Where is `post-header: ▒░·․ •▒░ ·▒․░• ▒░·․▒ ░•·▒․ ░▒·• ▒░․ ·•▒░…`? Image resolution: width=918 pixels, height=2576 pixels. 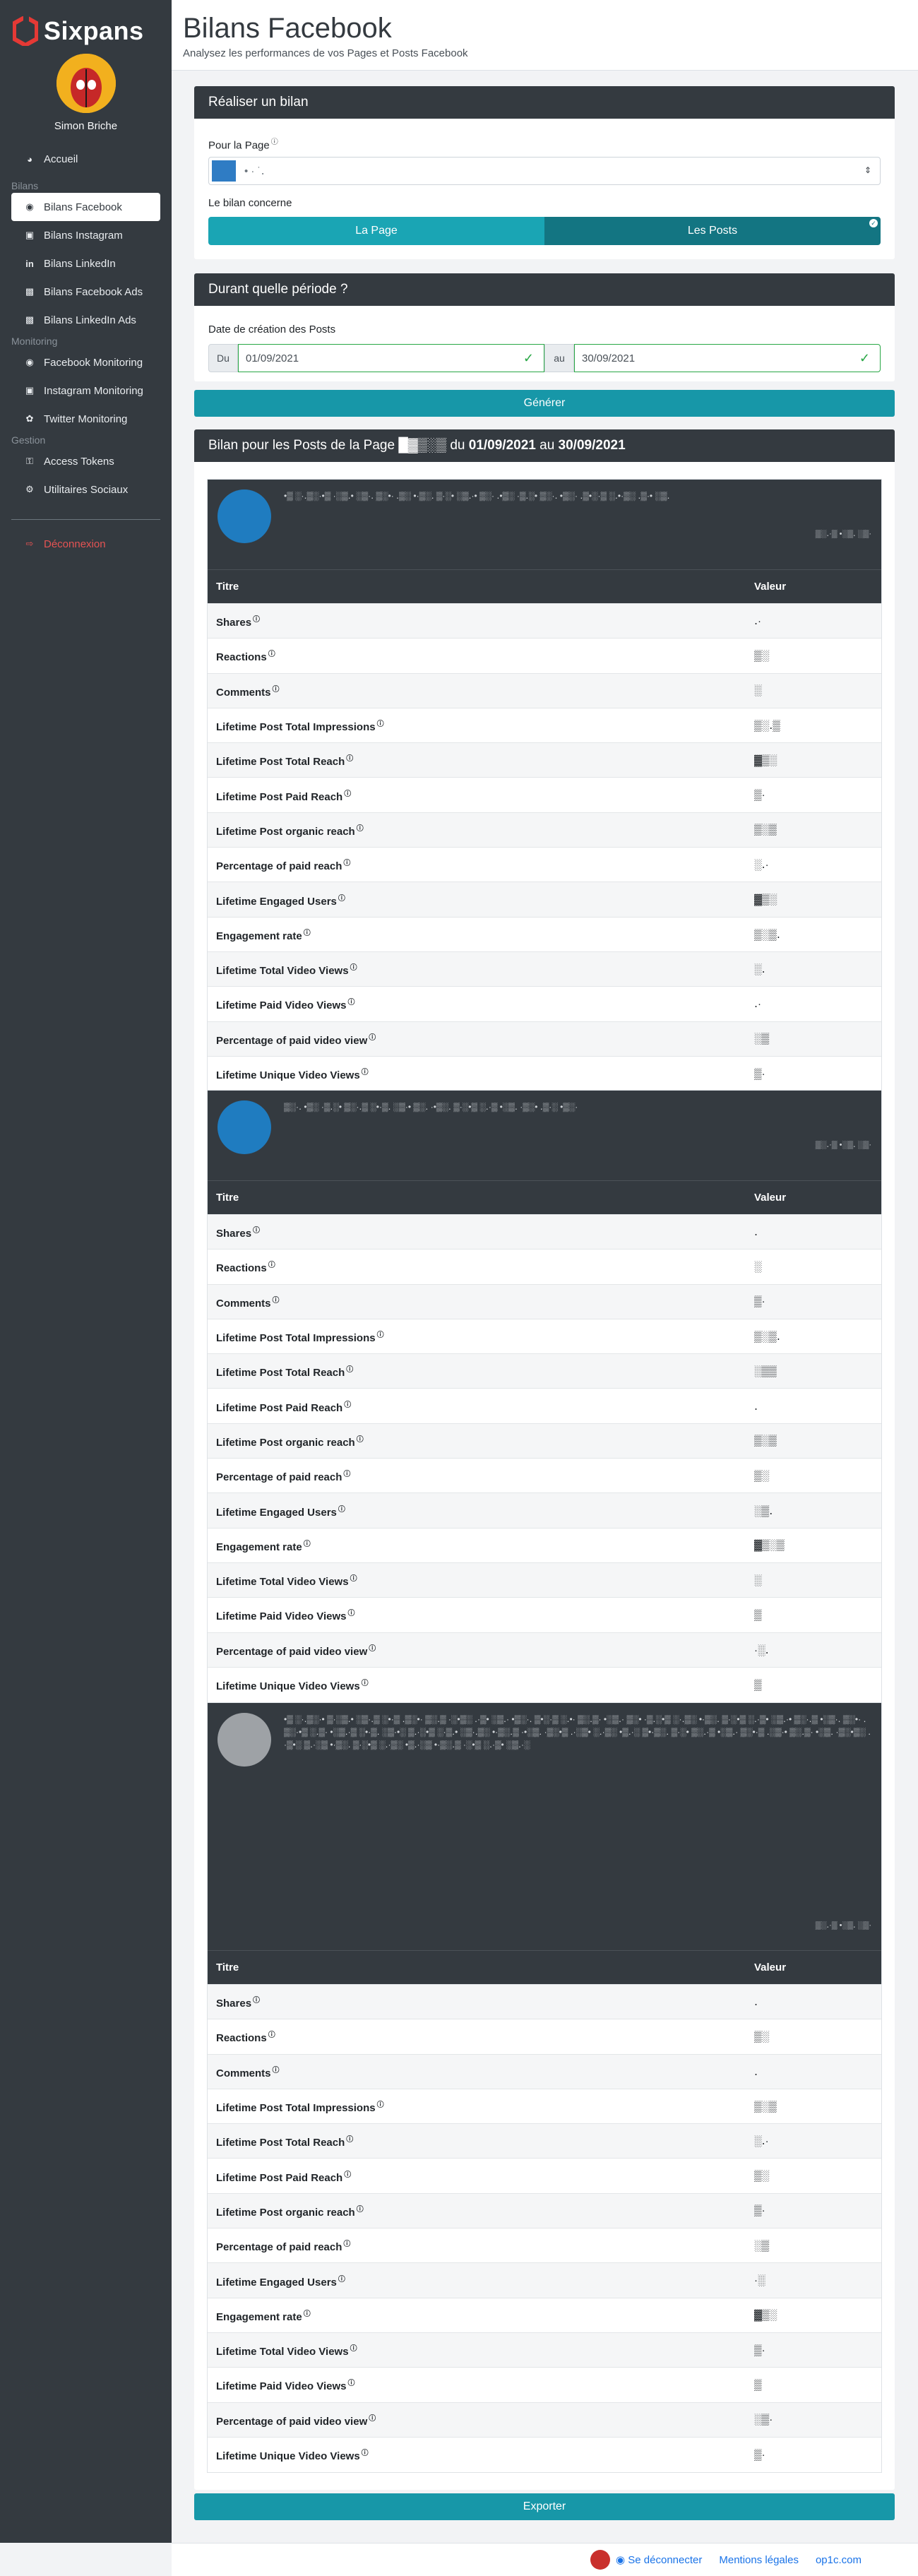
post-header: ▒░·․ •▒░ ·▒․░• ▒░·․▒ ░•·▒․ ░▒·• ▒░․ ·•▒░… is located at coordinates (544, 1135).